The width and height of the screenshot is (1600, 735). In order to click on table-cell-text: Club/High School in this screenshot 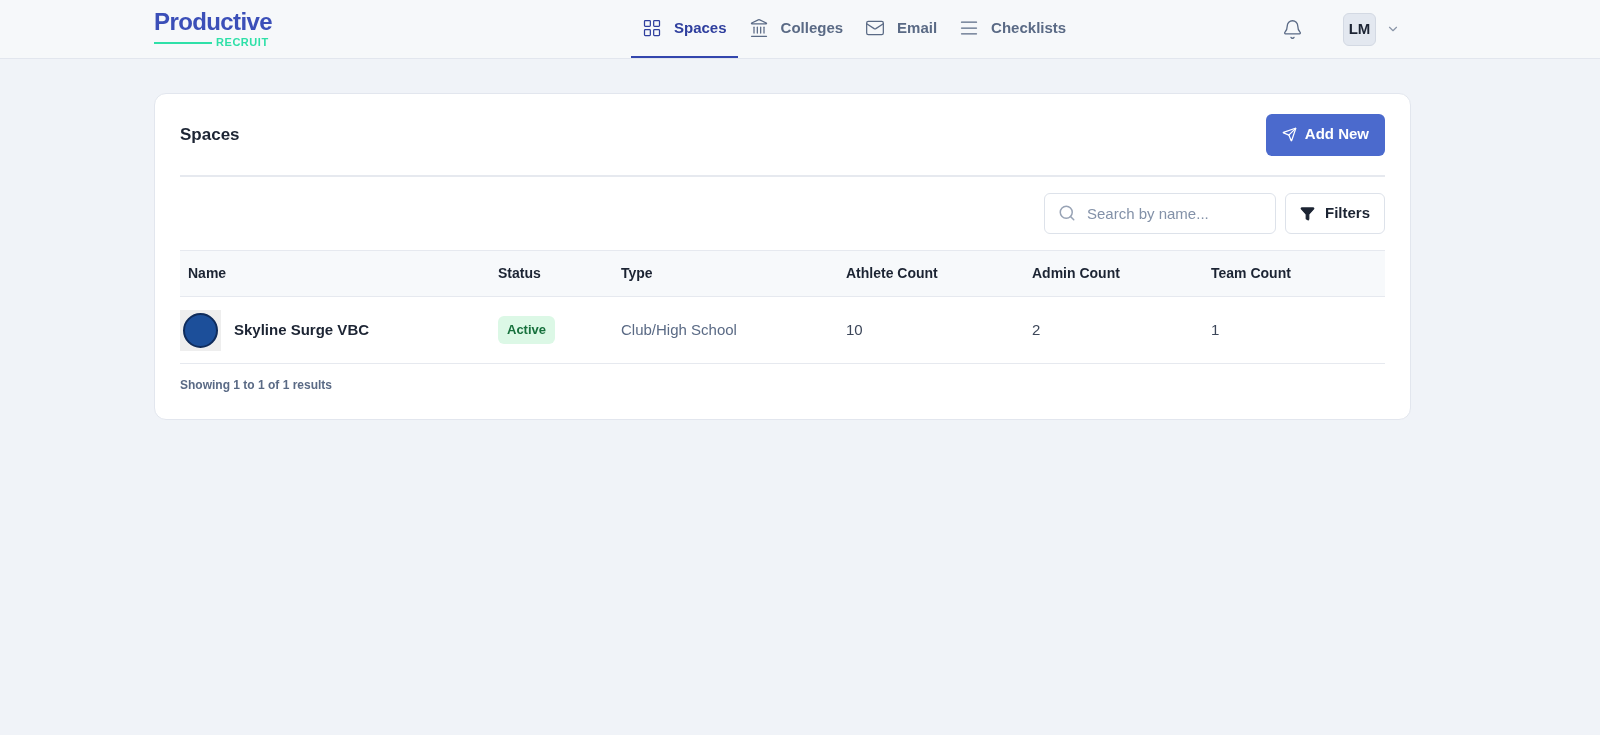, I will do `click(679, 329)`.